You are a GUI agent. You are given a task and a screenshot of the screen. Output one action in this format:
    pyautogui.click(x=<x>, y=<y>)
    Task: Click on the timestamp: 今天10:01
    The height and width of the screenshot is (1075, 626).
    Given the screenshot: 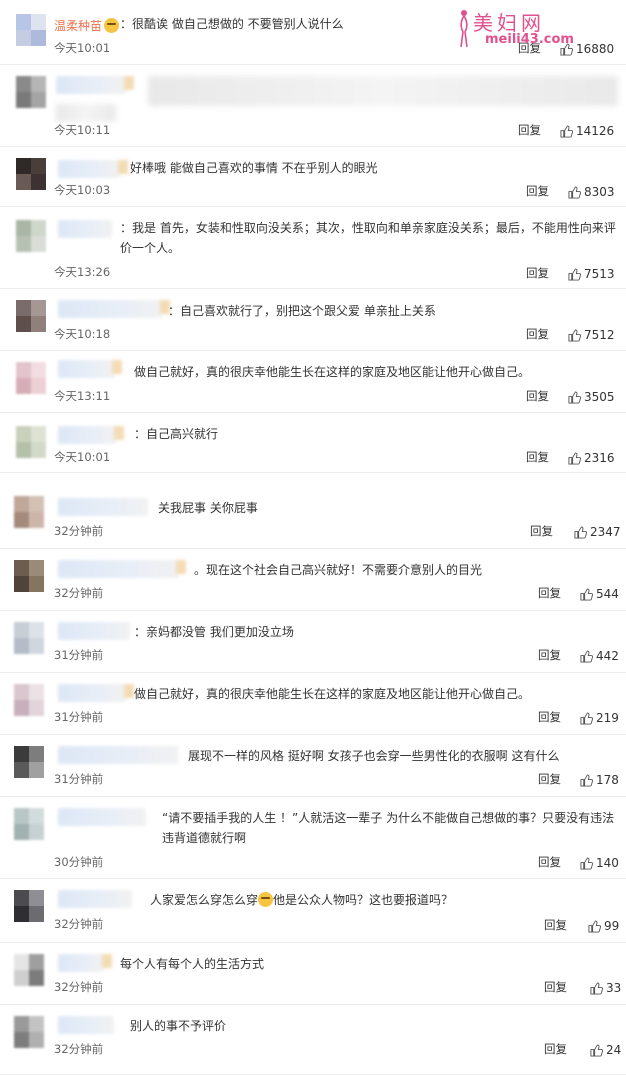 What is the action you would take?
    pyautogui.click(x=82, y=48)
    